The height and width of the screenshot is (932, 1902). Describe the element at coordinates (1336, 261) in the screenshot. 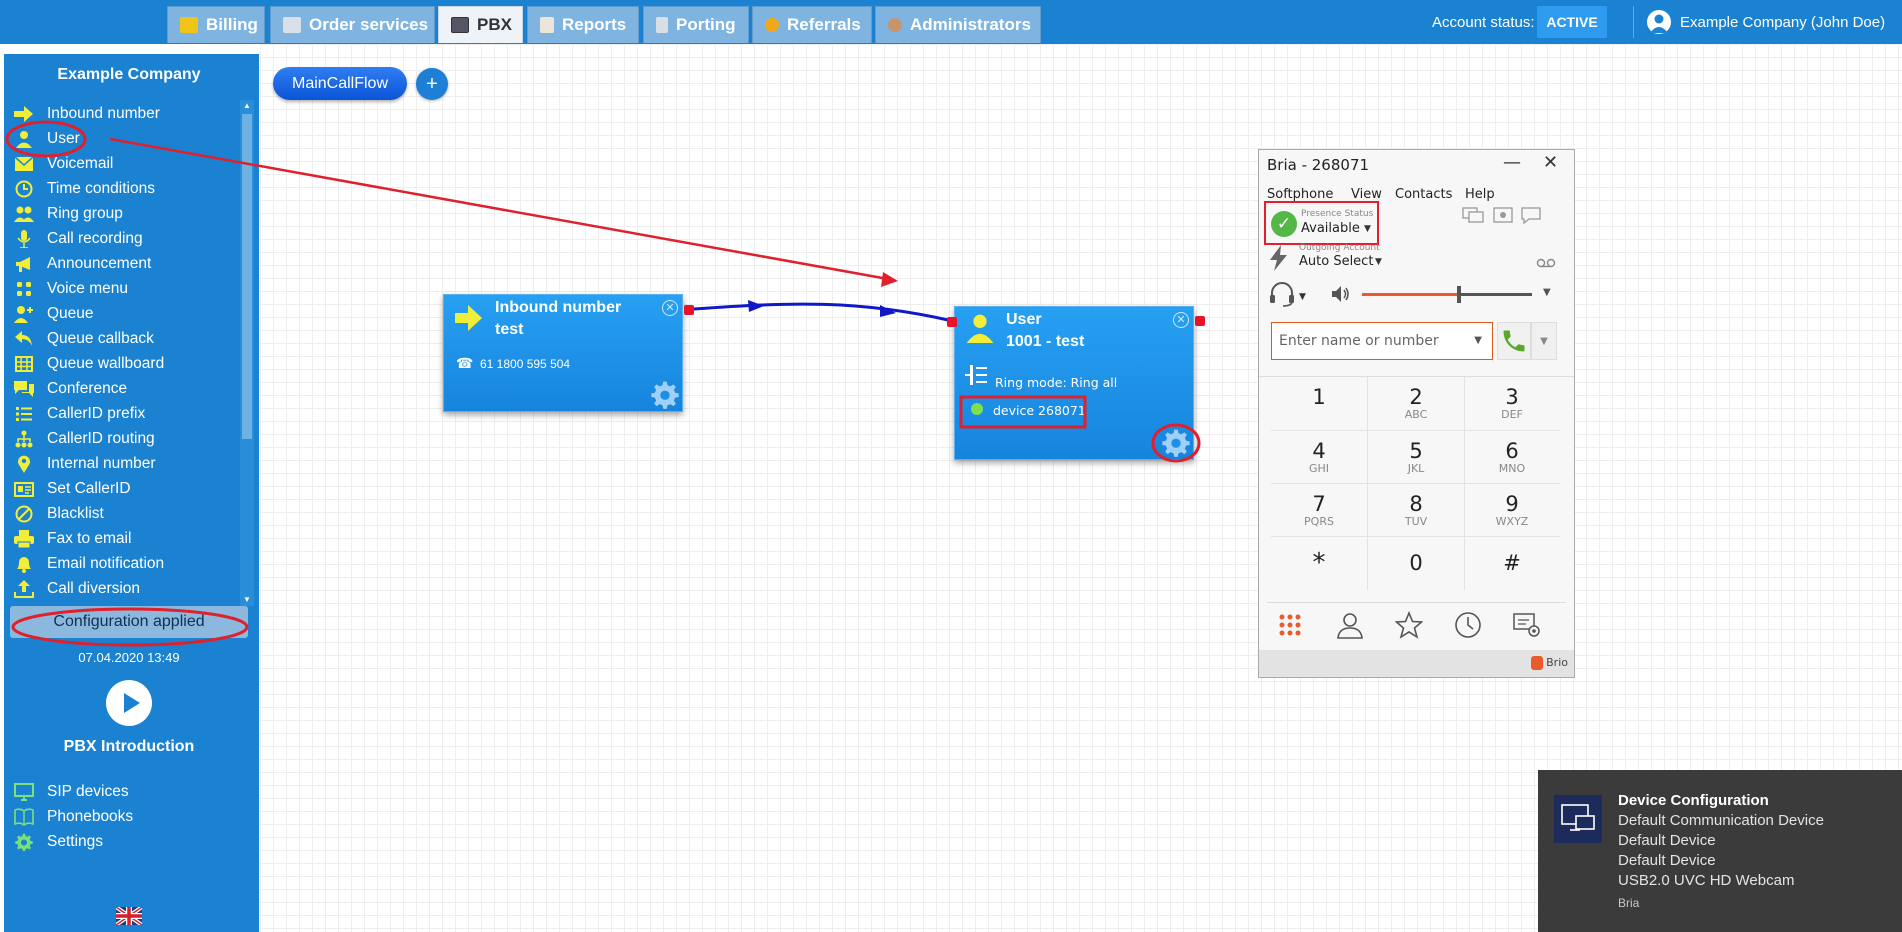

I see `outgoing-account-select: Auto Select` at that location.